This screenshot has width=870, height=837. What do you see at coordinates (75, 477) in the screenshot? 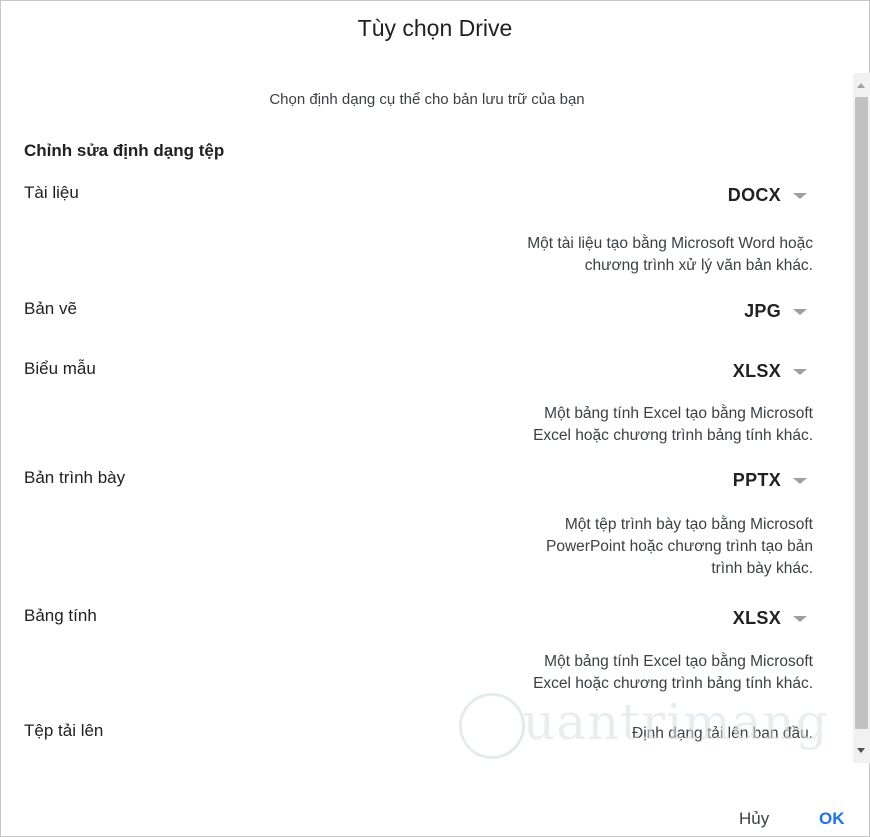
I see `row-label-presentations: Bản trình bày` at bounding box center [75, 477].